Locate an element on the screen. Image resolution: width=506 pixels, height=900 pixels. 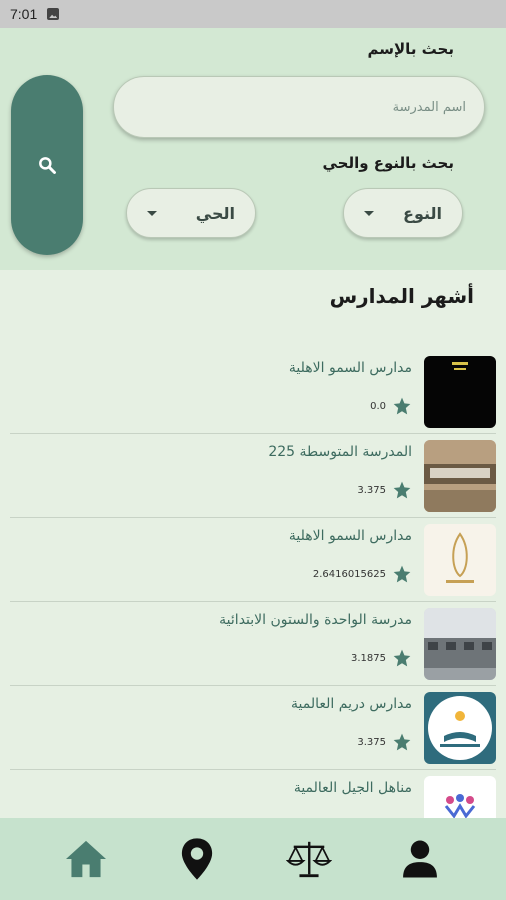
list-item: المدرسة المتوسطة 225 3.375 is located at coordinates (253, 476).